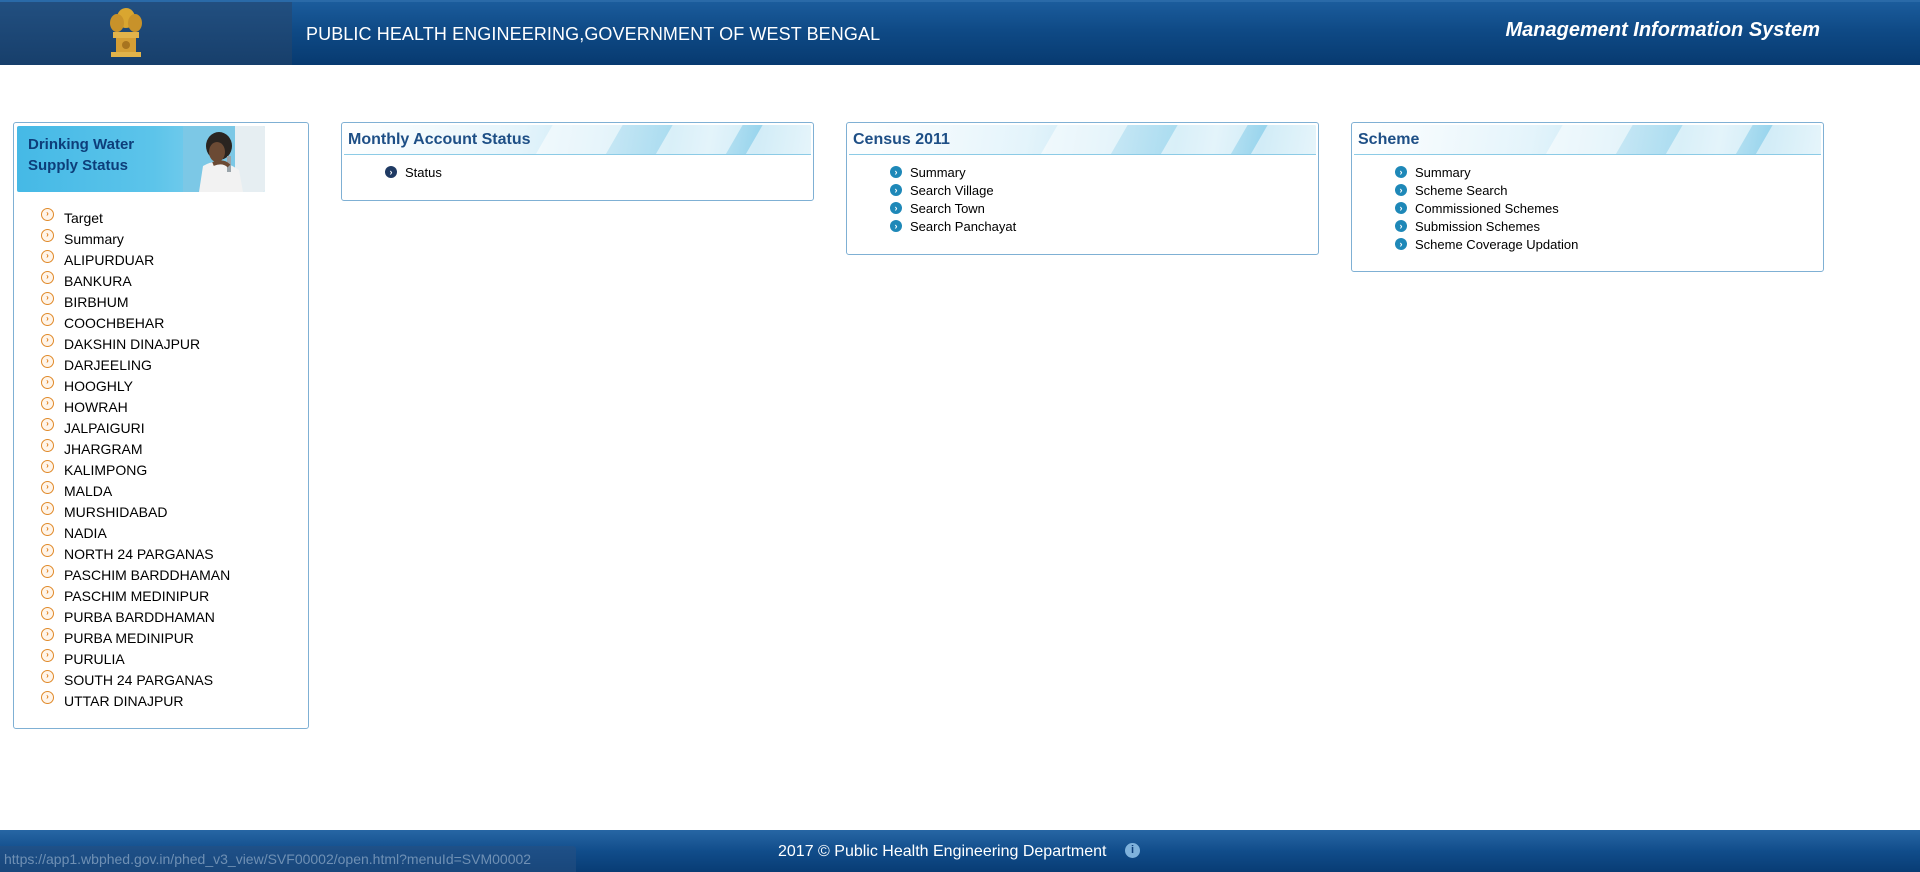 This screenshot has height=872, width=1920. Describe the element at coordinates (105, 470) in the screenshot. I see `link-label: KALIMPONG` at that location.